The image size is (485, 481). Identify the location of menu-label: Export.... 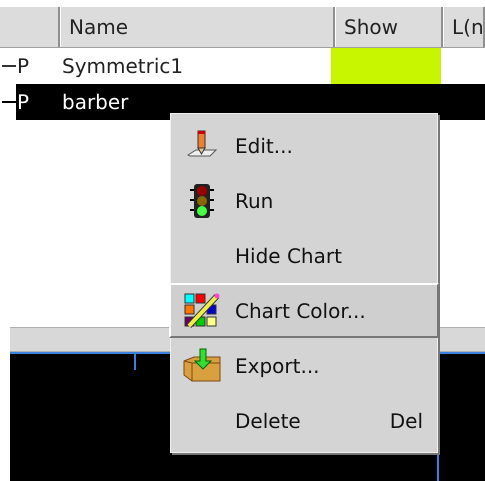
(278, 366).